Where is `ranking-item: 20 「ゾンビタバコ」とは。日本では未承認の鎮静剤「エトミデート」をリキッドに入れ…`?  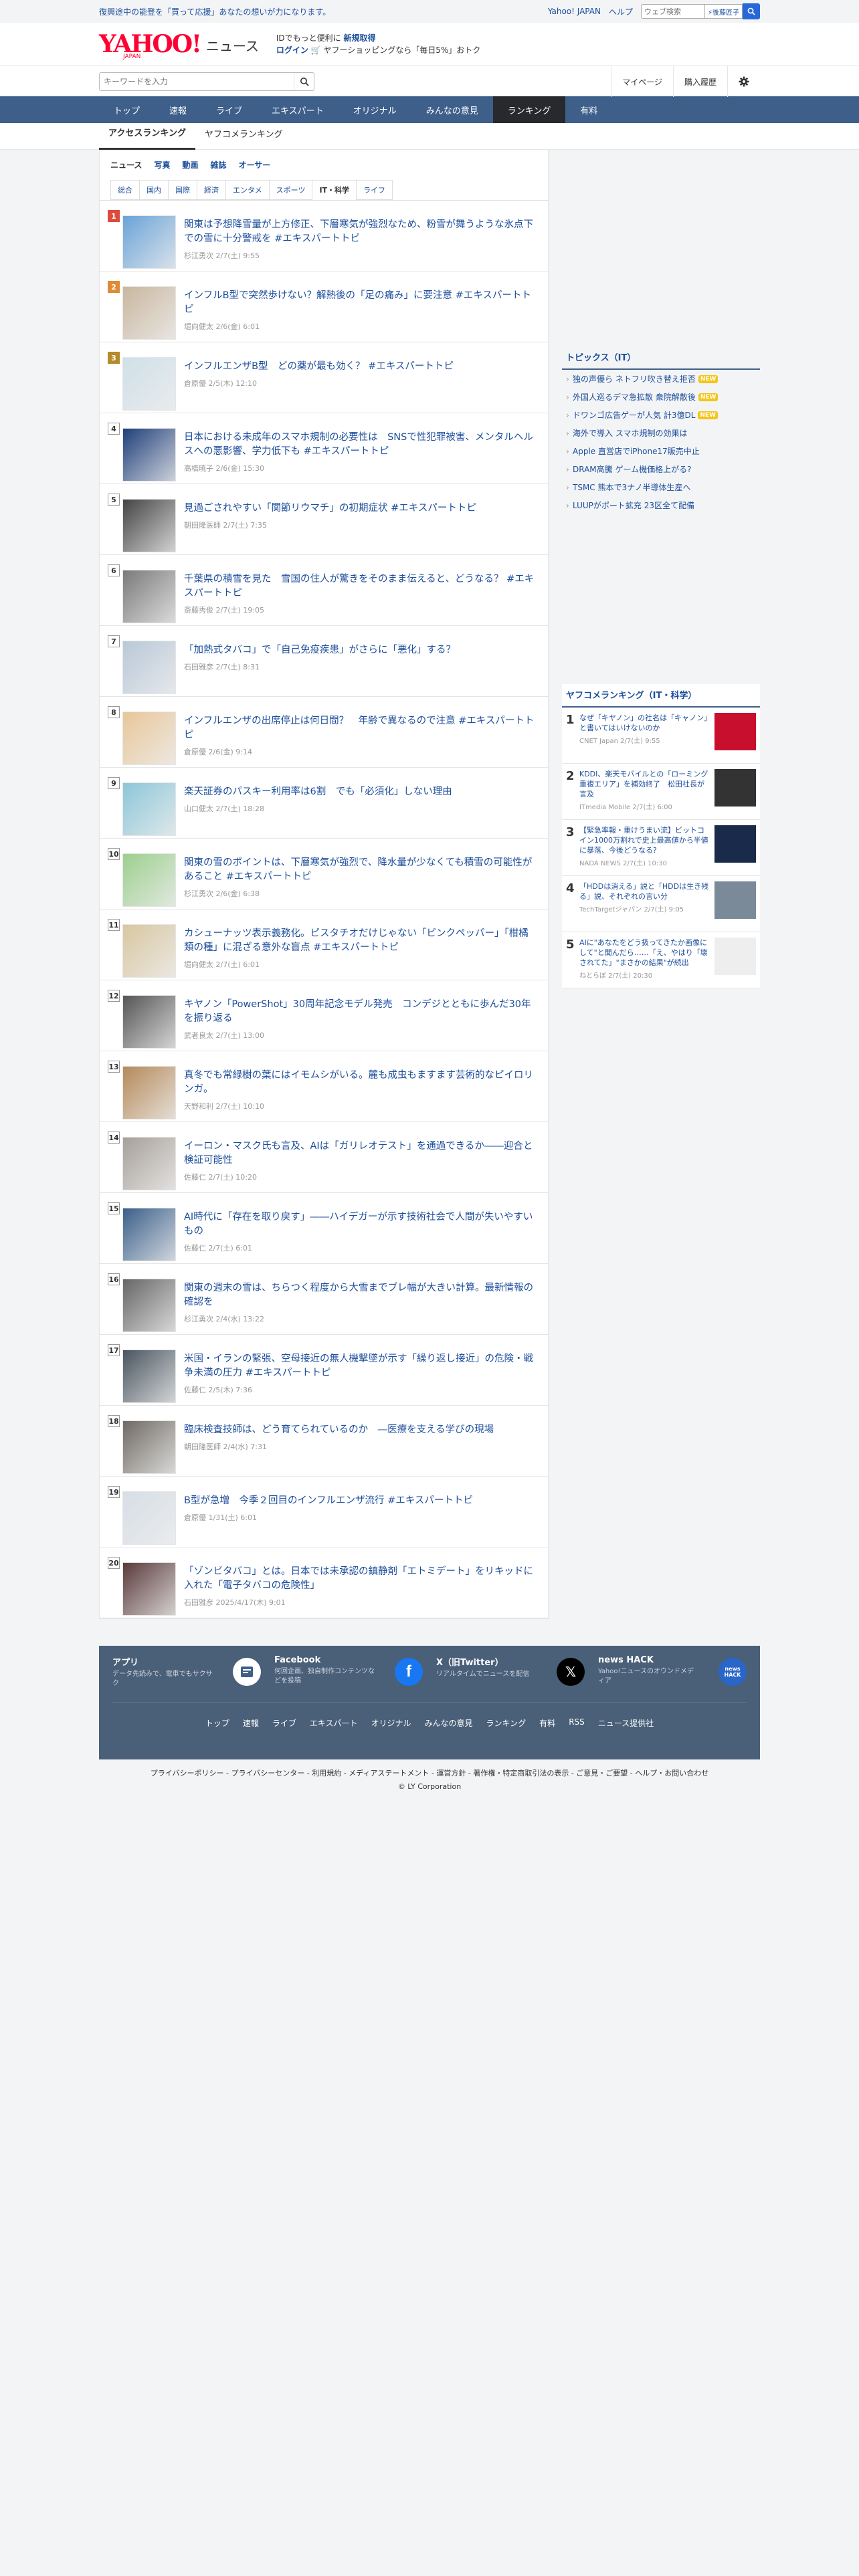
ranking-item: 20 「ゾンビタバコ」とは。日本では未承認の鎮静剤「エトミデート」をリキッドに入れ… is located at coordinates (324, 1582).